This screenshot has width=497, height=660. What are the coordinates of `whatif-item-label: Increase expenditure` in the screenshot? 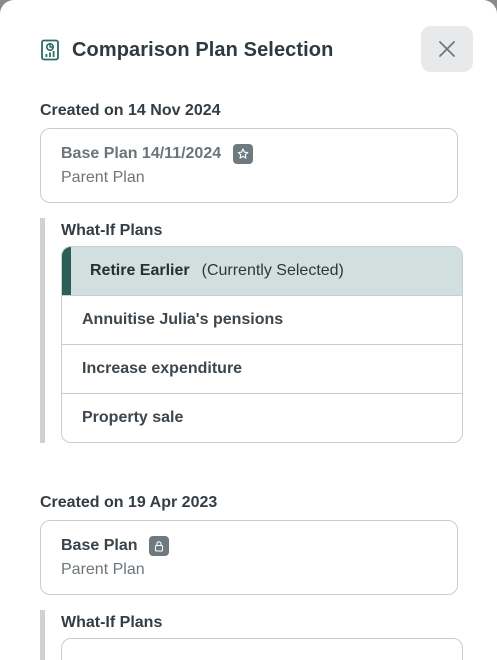 It's located at (162, 368).